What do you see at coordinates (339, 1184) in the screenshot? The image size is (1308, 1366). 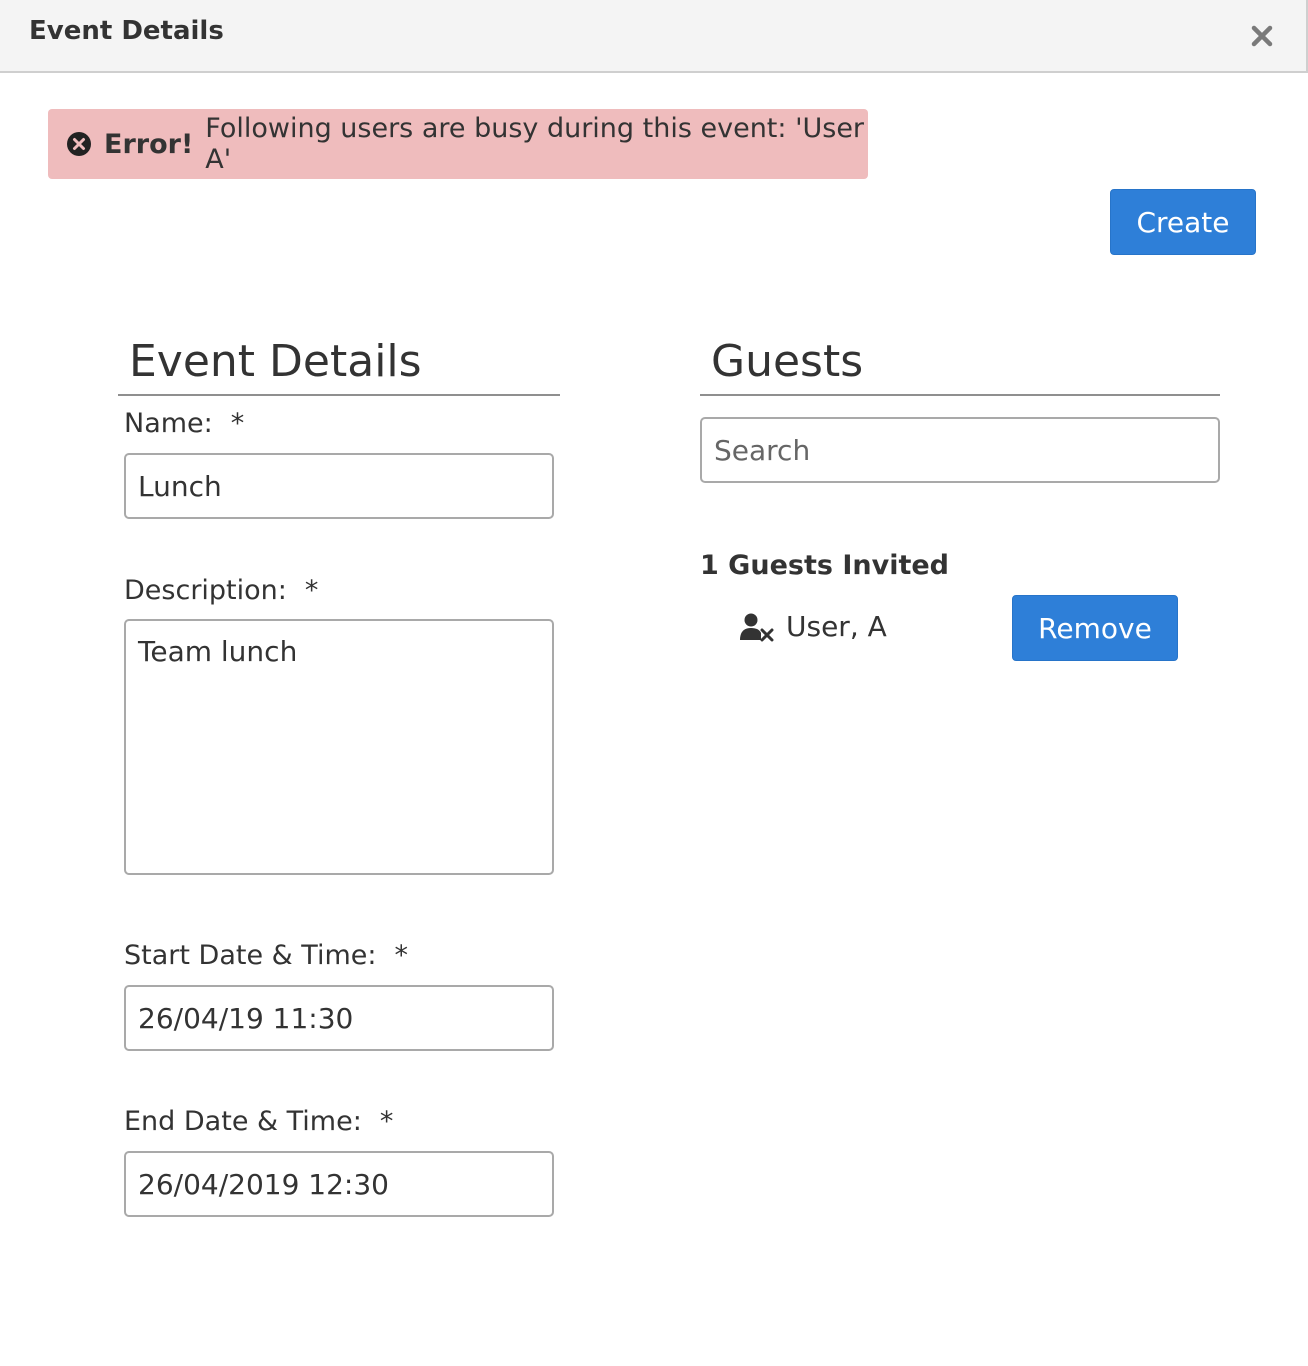 I see `end-datetime-field` at bounding box center [339, 1184].